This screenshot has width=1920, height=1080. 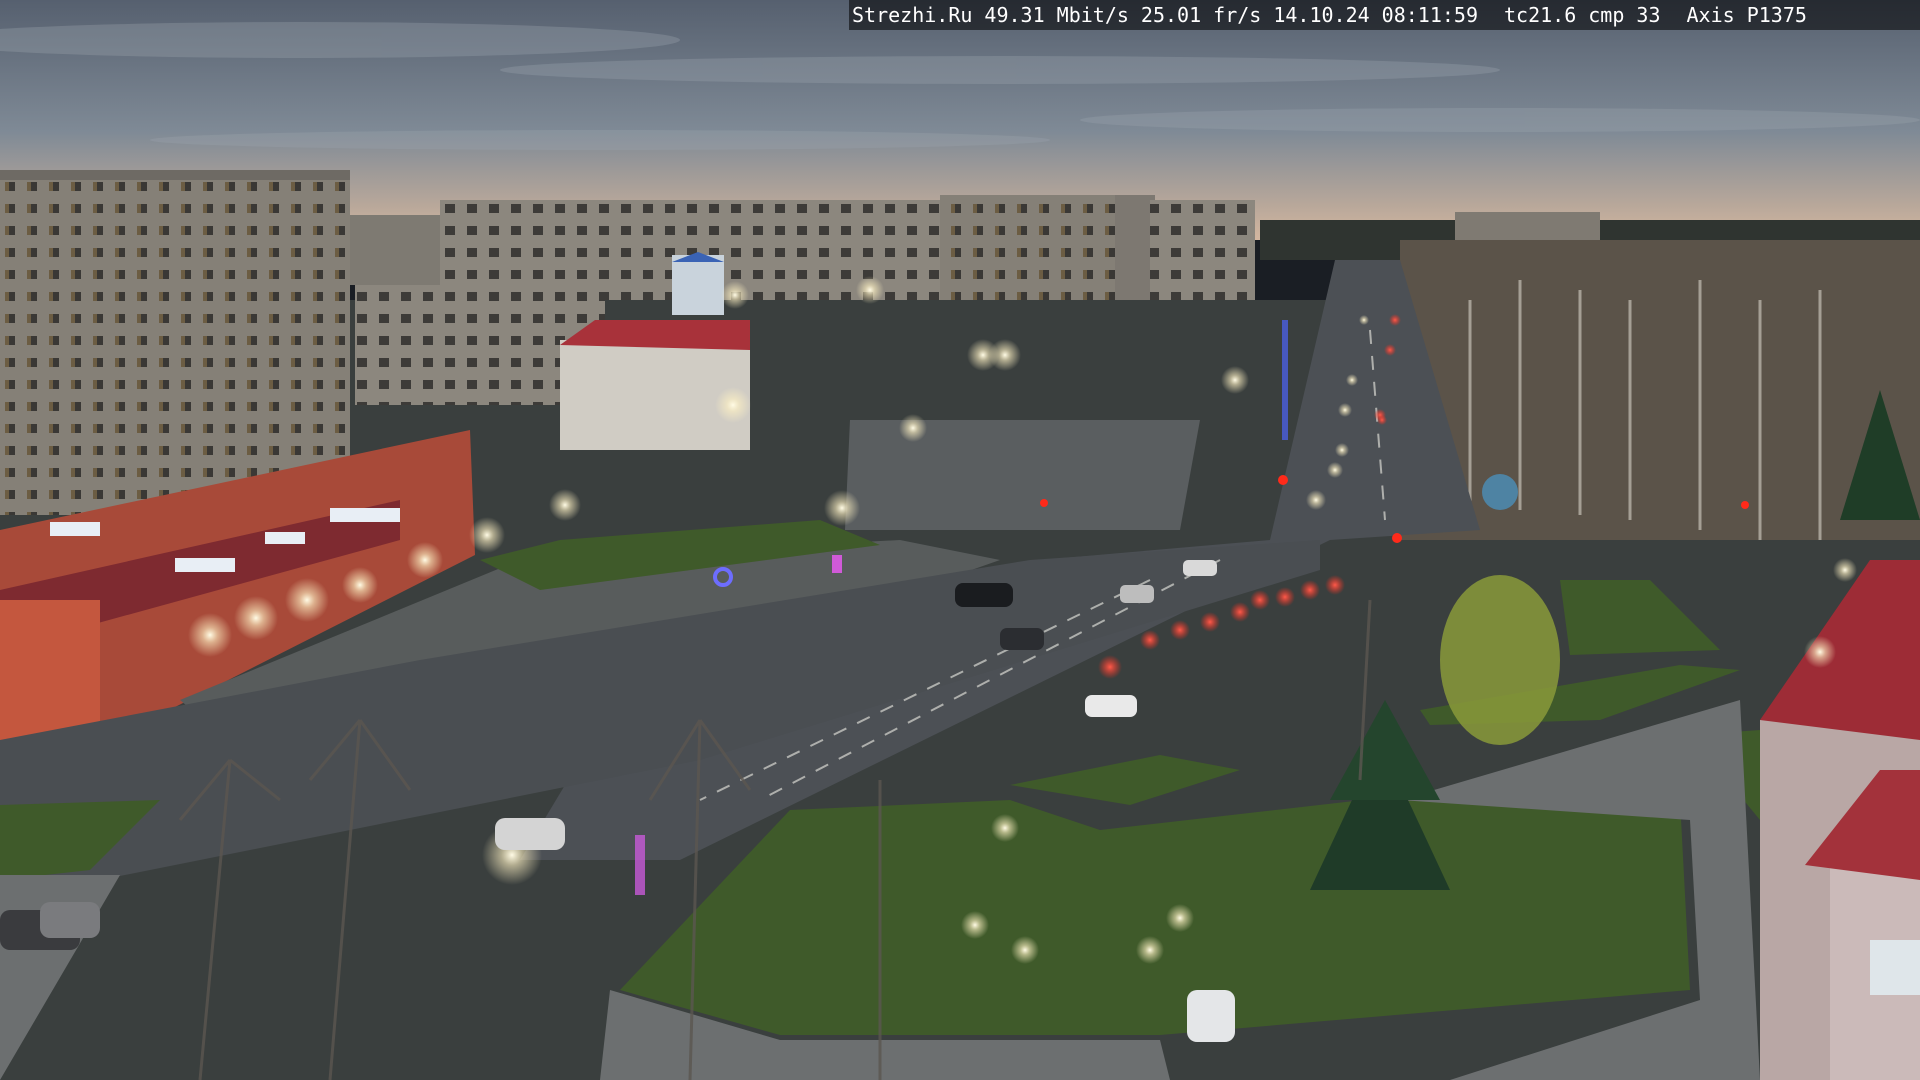 What do you see at coordinates (1022, 475) in the screenshot?
I see `plaza` at bounding box center [1022, 475].